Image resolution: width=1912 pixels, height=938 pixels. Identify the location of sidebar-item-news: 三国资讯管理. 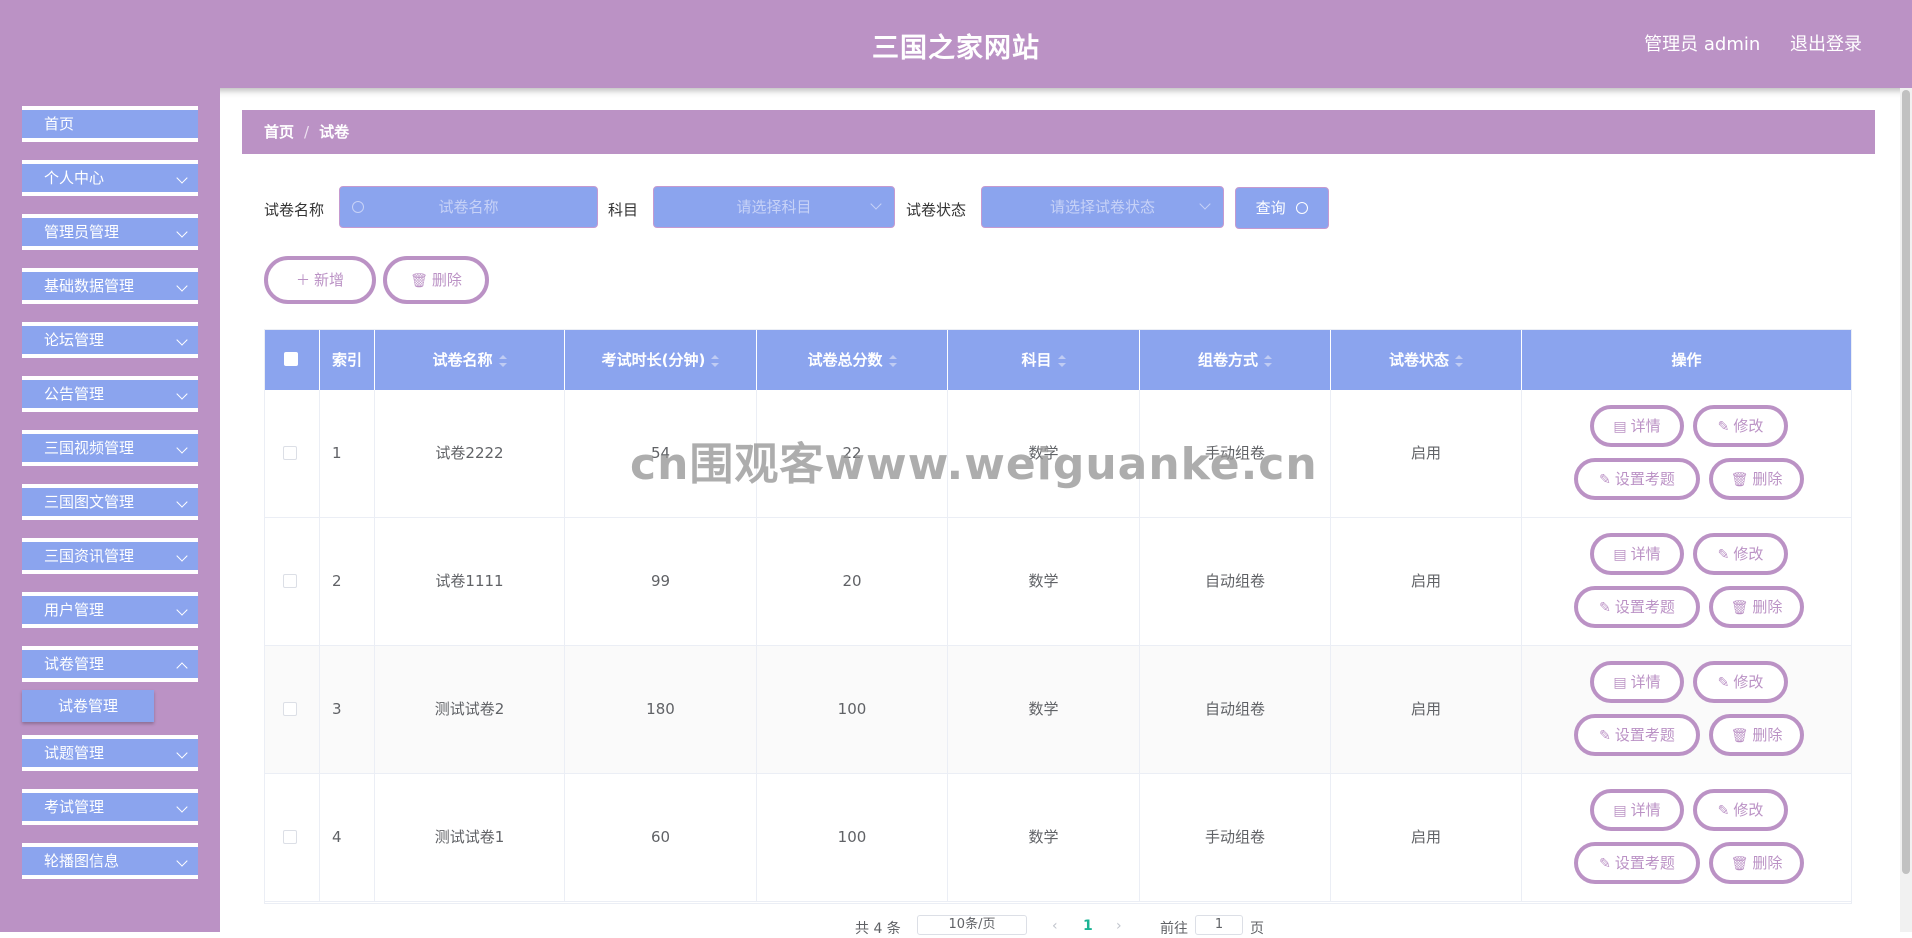
(110, 556).